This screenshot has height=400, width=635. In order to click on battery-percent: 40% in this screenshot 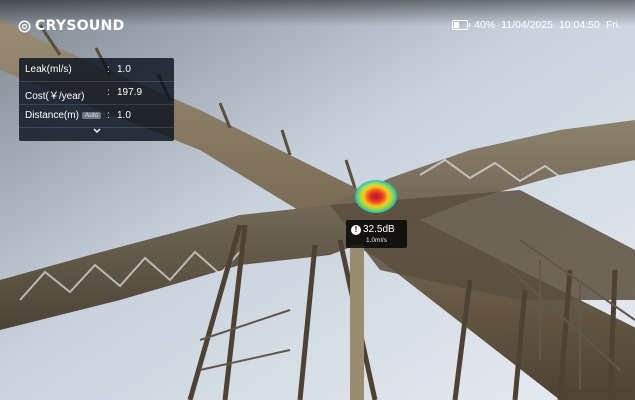, I will do `click(485, 25)`.